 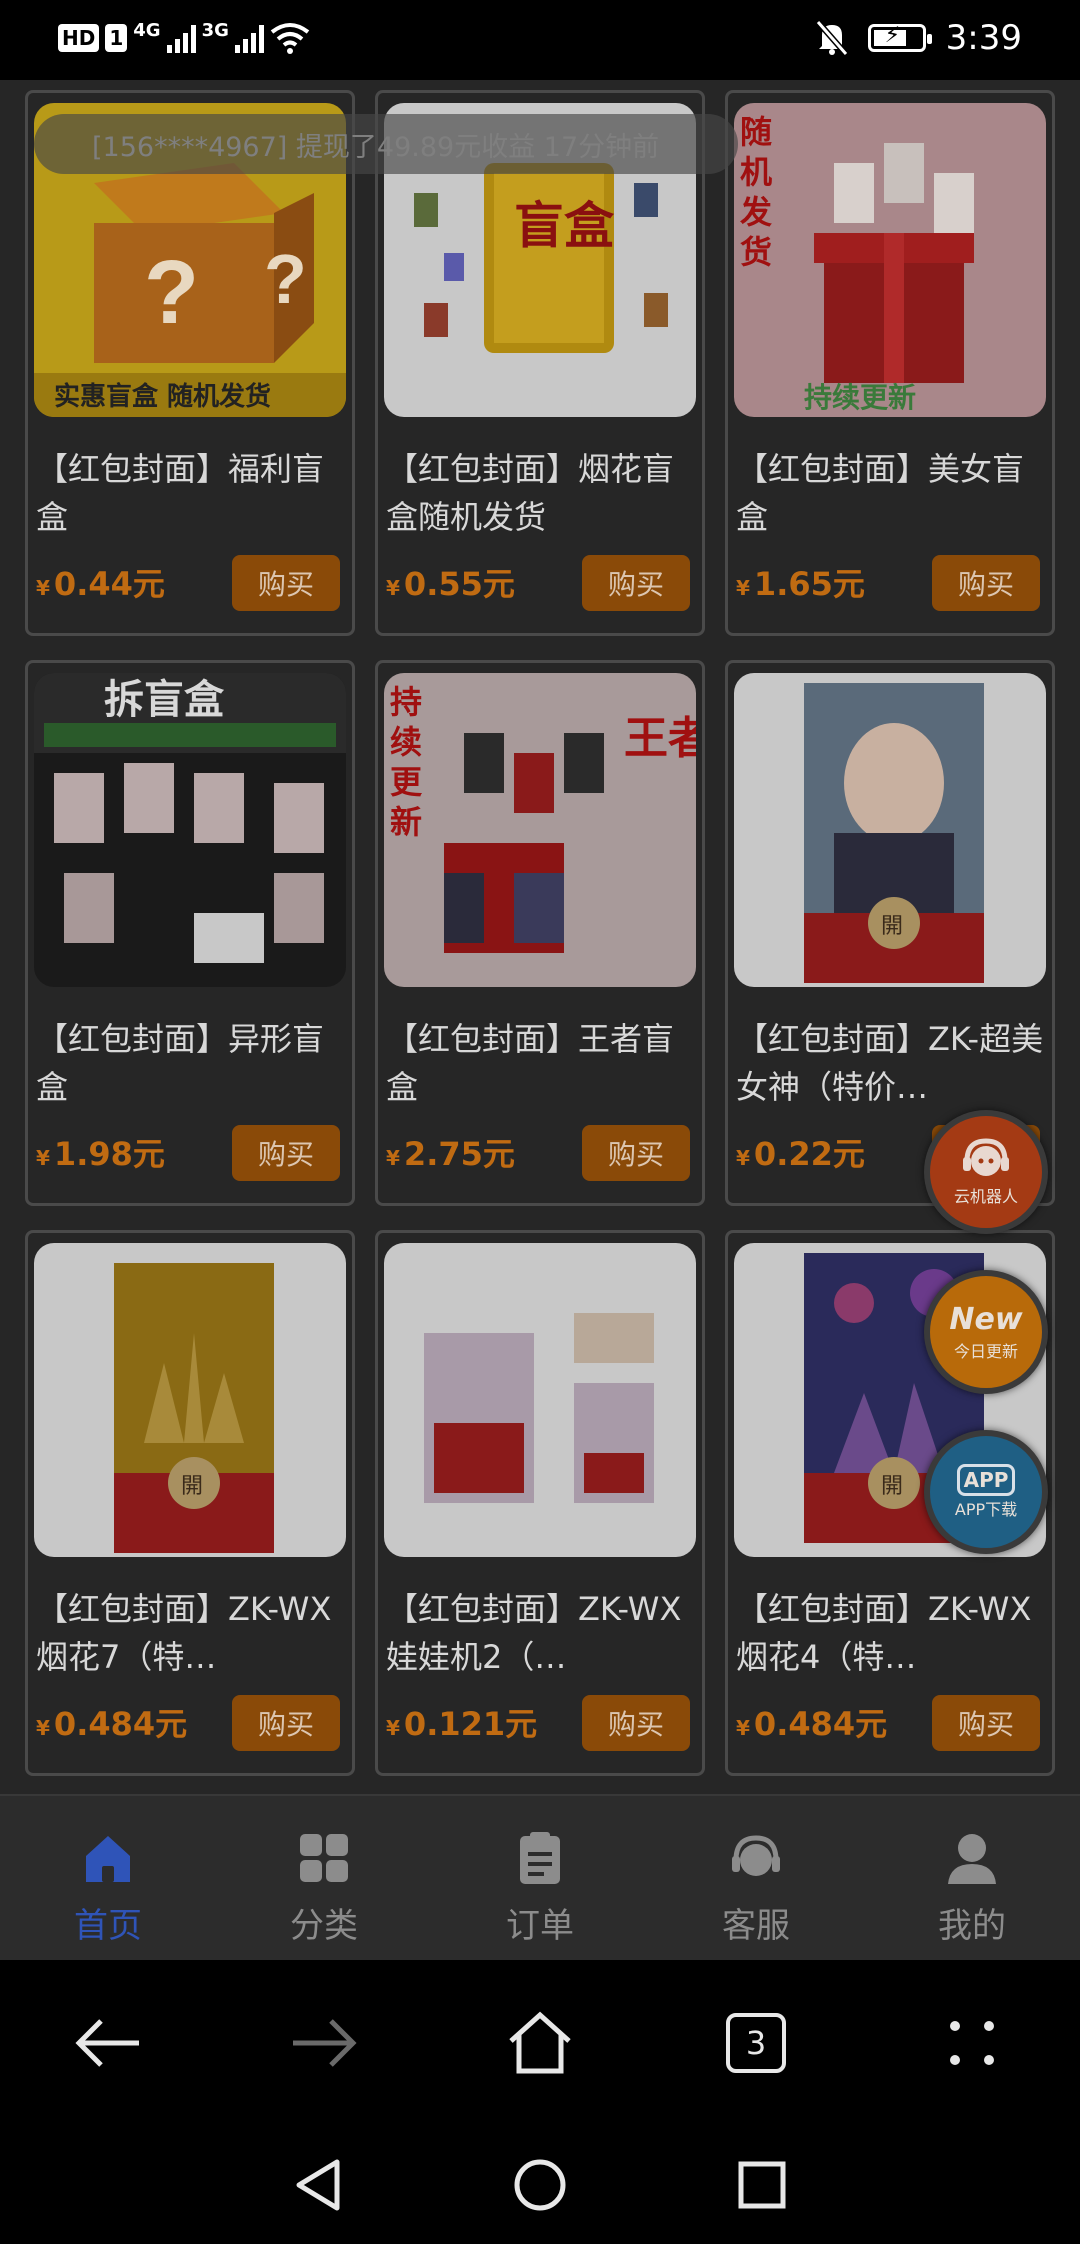 I want to click on today-update-button: New 今日更新, so click(x=986, y=1332).